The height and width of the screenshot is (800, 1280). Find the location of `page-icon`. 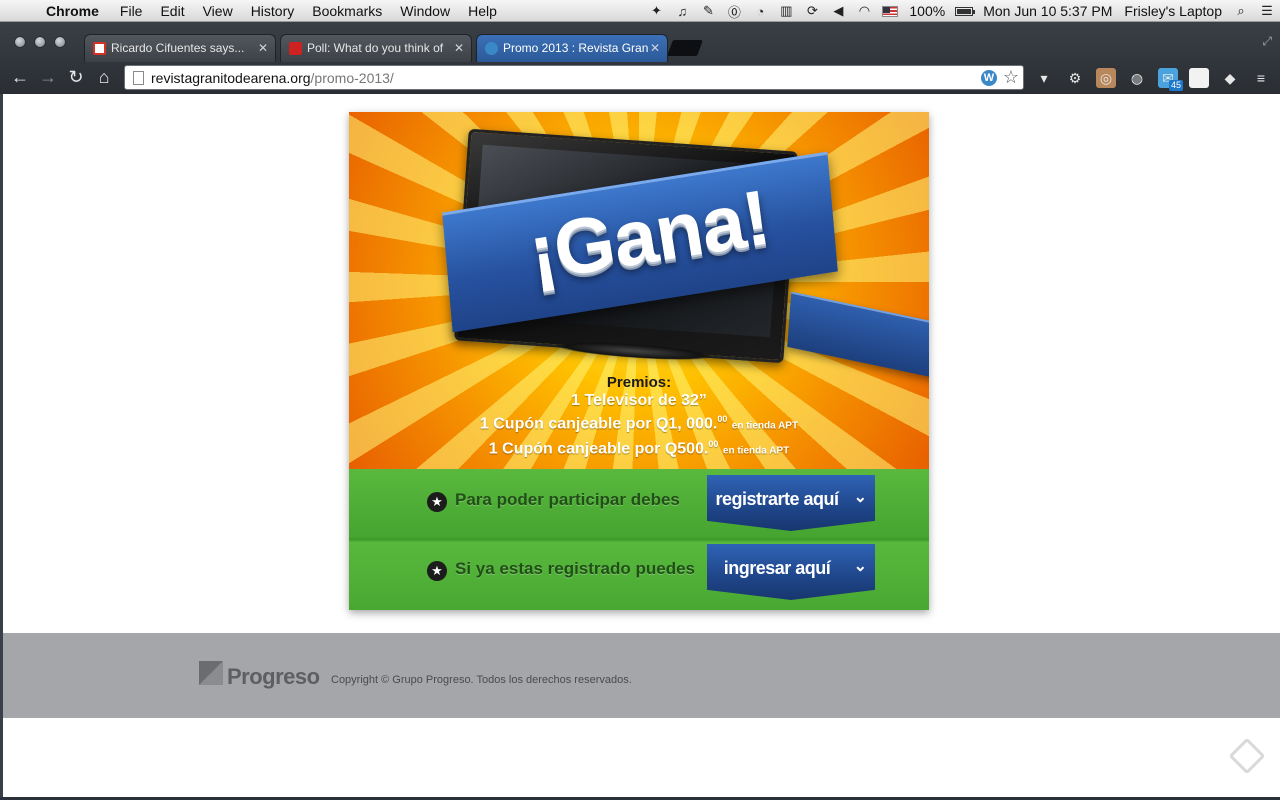

page-icon is located at coordinates (138, 78).